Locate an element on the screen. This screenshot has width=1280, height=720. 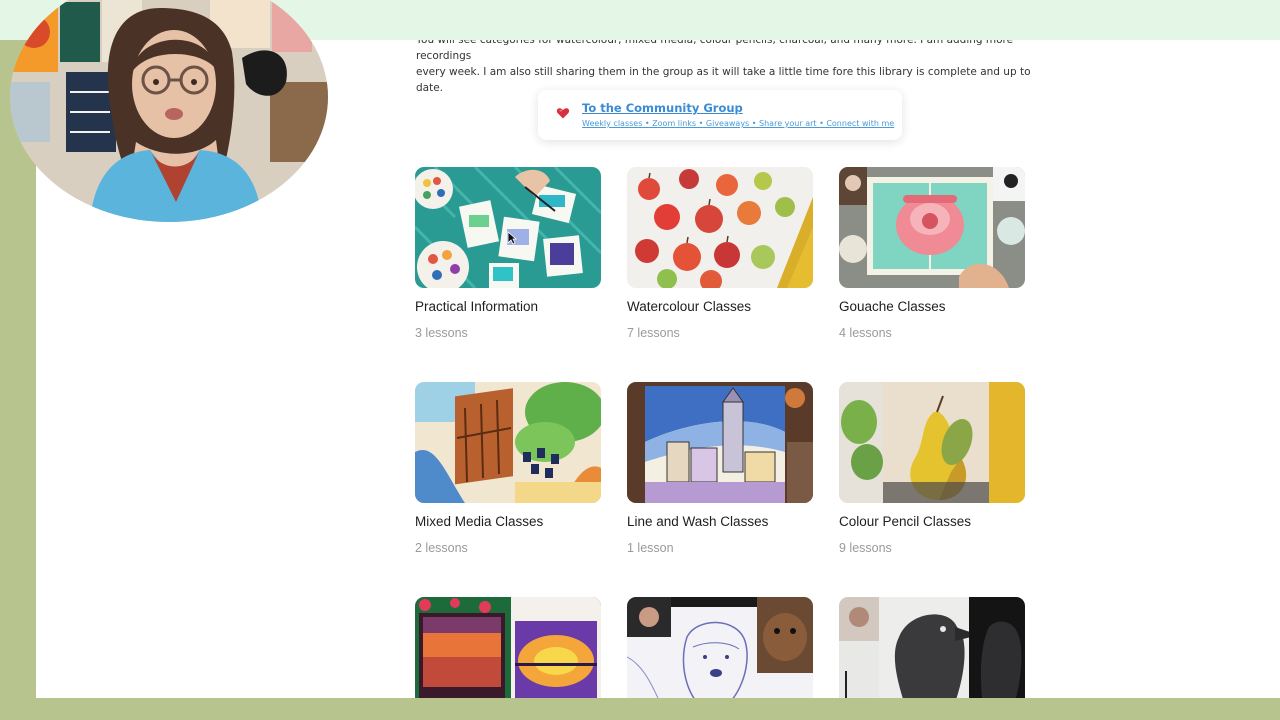
lesson-count: 3 lessons is located at coordinates (441, 333).